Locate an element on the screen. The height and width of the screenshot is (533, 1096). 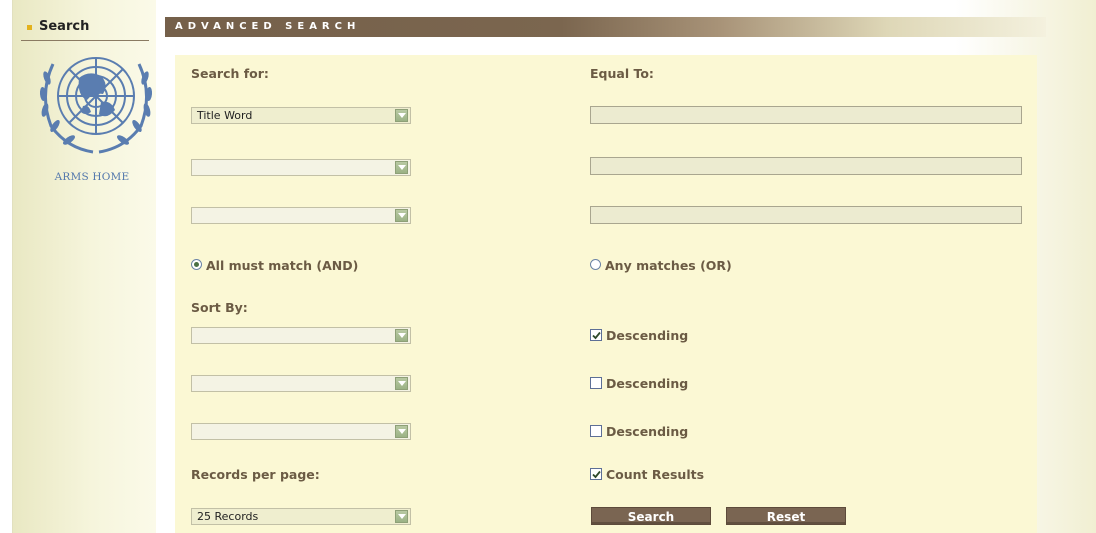
sidebar-tab-search: Search is located at coordinates (85, 28).